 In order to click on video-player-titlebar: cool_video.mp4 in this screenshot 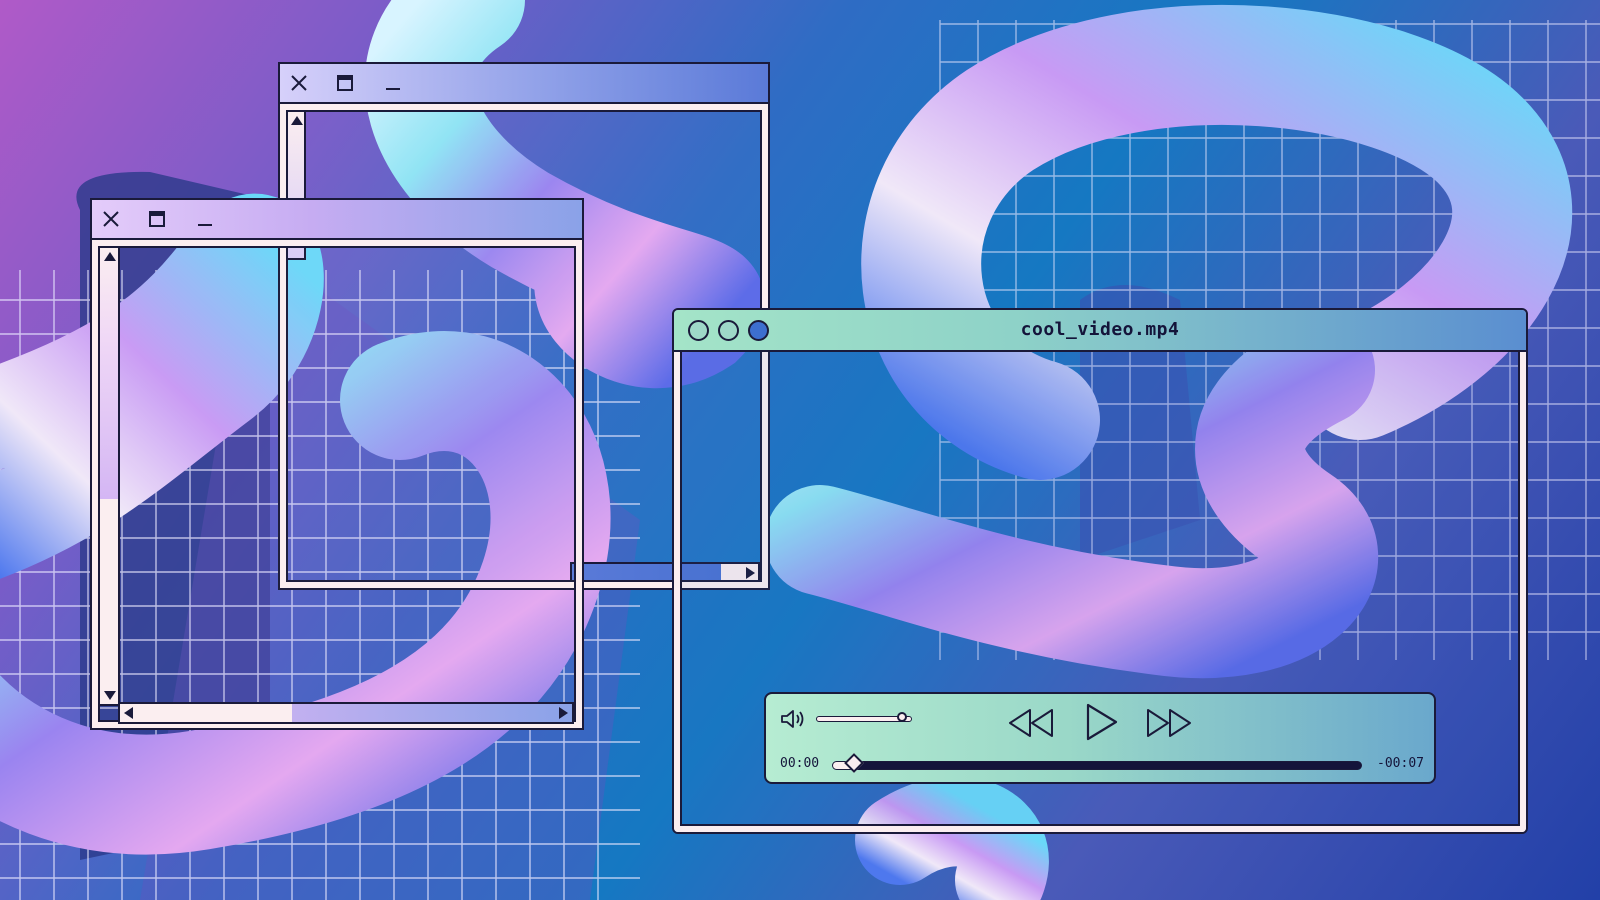, I will do `click(1100, 331)`.